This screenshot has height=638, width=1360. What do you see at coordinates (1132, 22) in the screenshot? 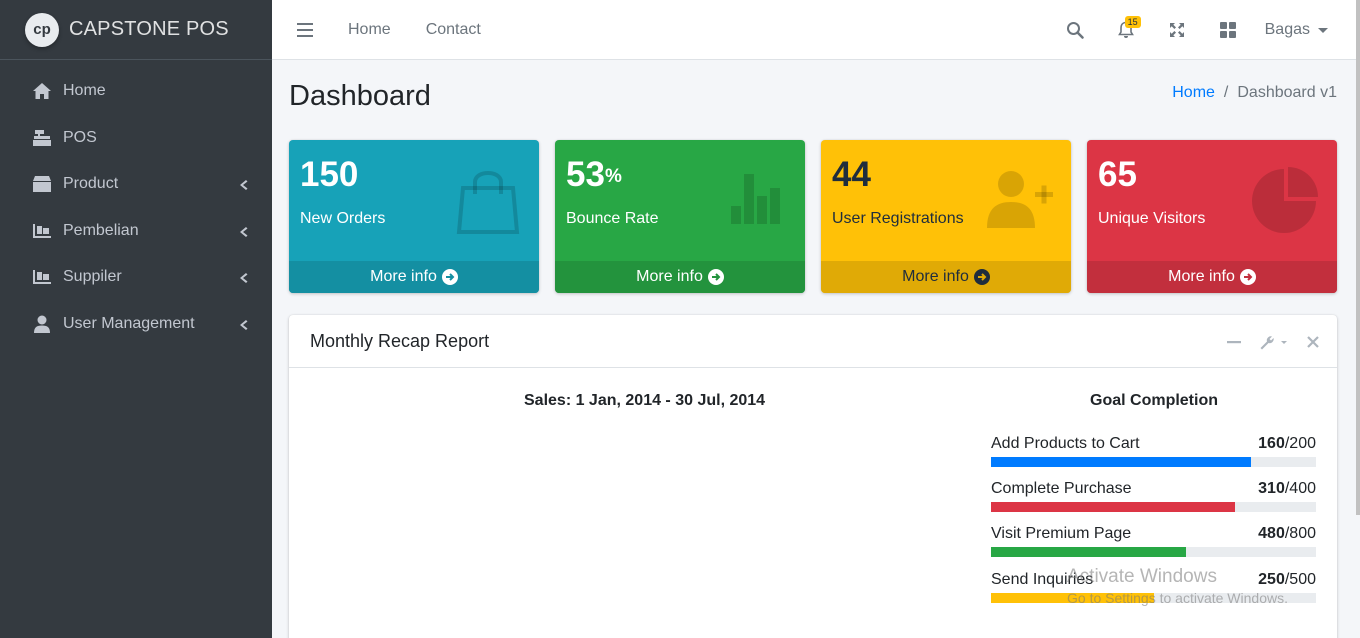
I see `notification-count-badge: 15` at bounding box center [1132, 22].